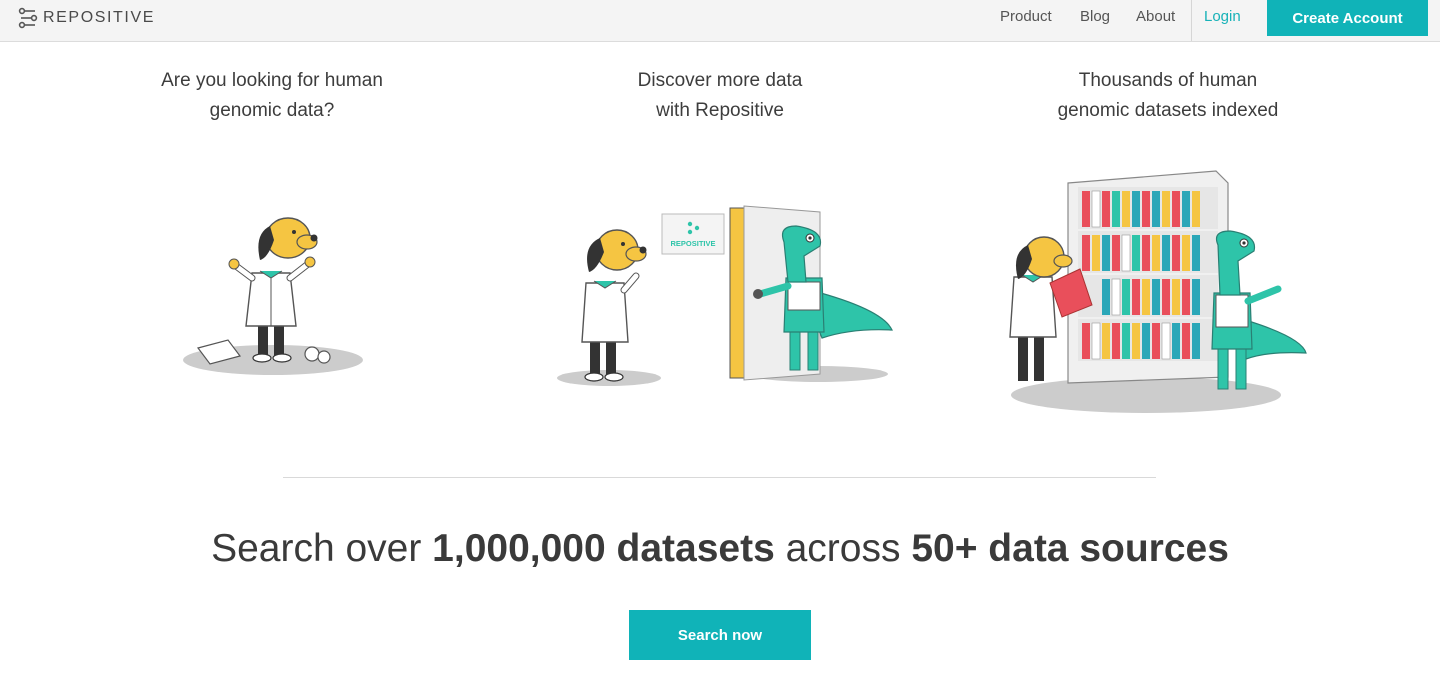  I want to click on column-title-3-line2: genomic datasets indexed, so click(1168, 110).